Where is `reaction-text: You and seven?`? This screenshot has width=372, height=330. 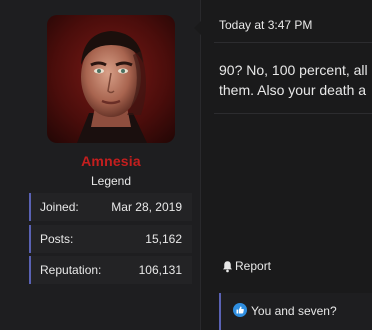
reaction-text: You and seven? is located at coordinates (294, 311).